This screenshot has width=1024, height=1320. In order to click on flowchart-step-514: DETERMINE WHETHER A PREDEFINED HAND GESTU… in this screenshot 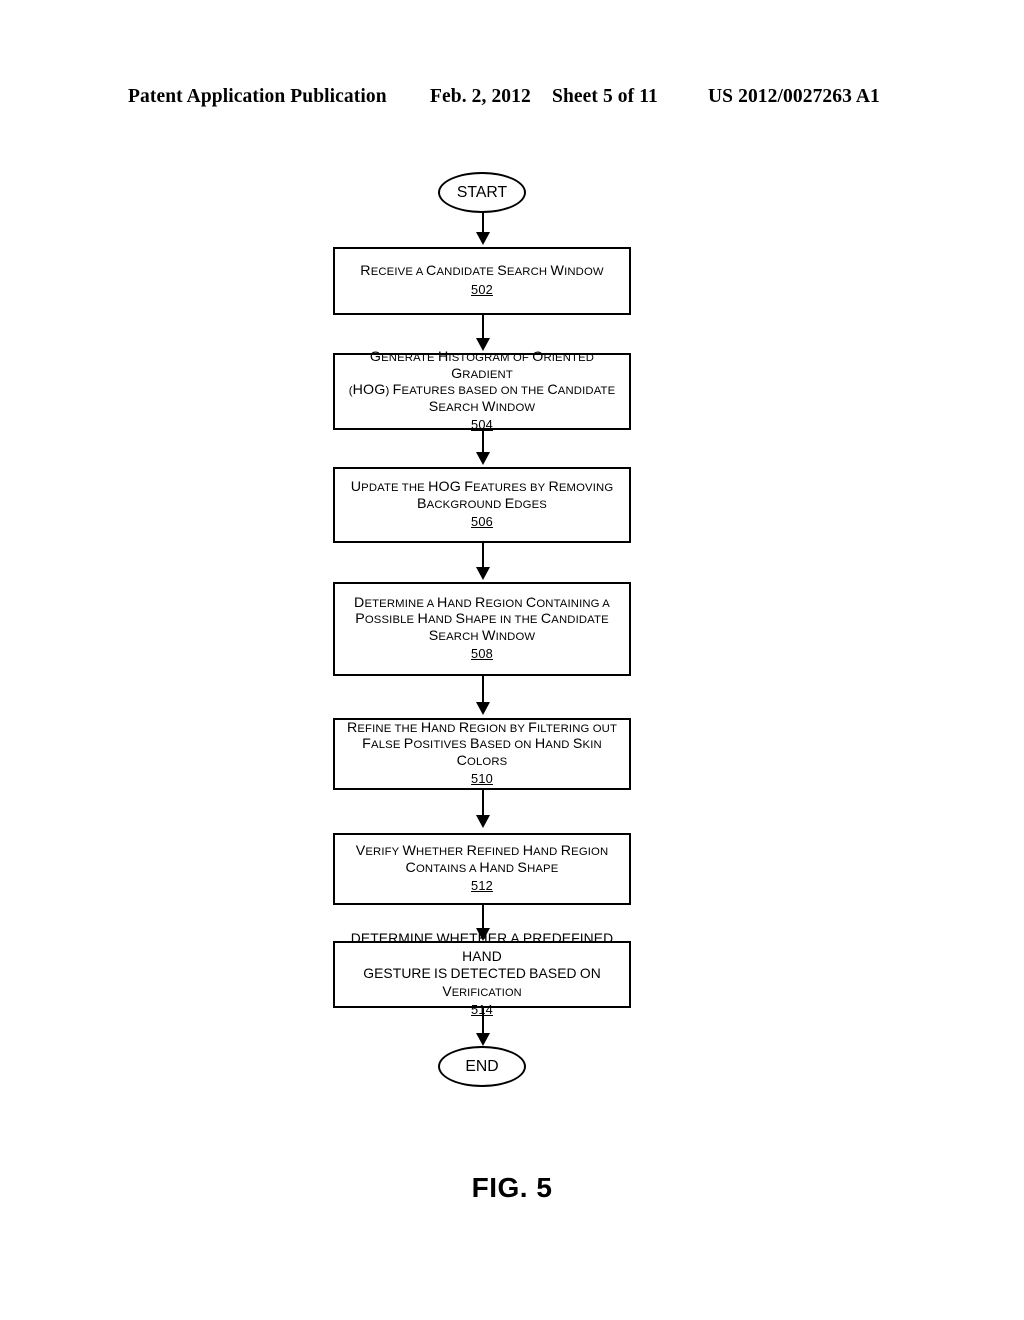, I will do `click(482, 973)`.